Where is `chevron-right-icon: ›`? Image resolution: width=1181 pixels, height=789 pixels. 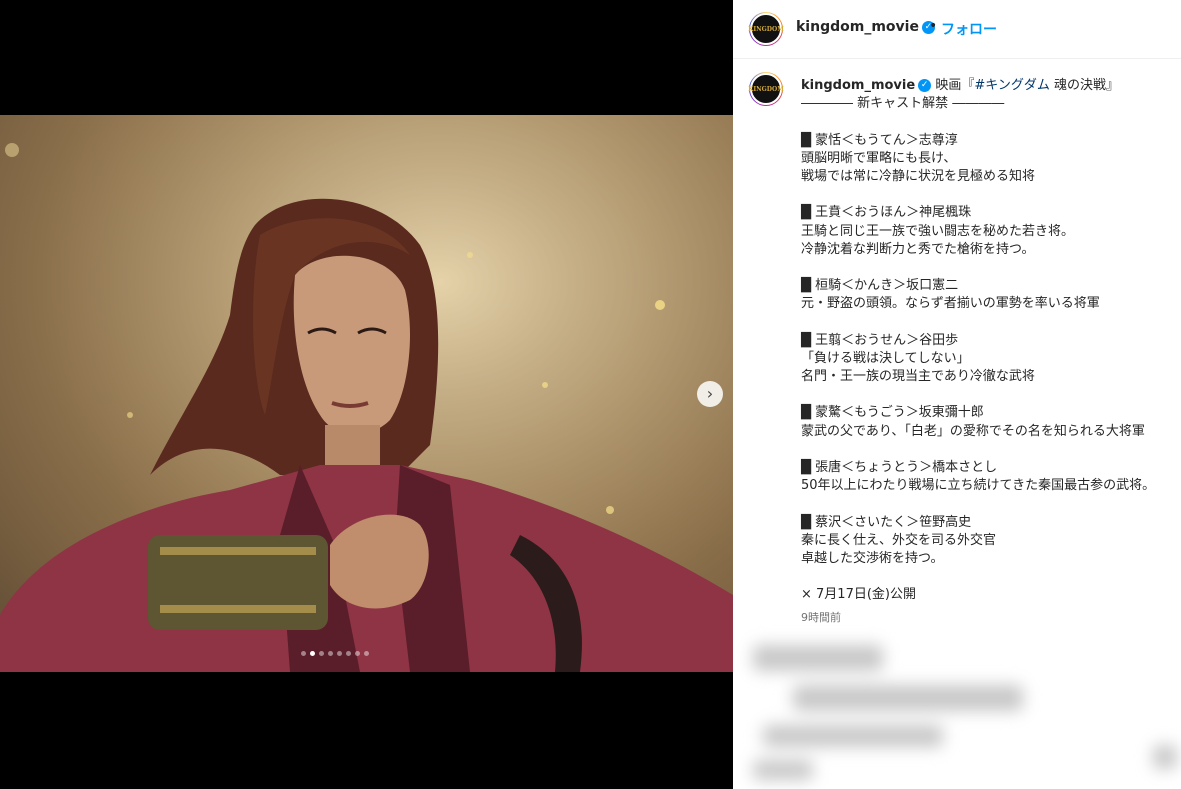 chevron-right-icon: › is located at coordinates (710, 393).